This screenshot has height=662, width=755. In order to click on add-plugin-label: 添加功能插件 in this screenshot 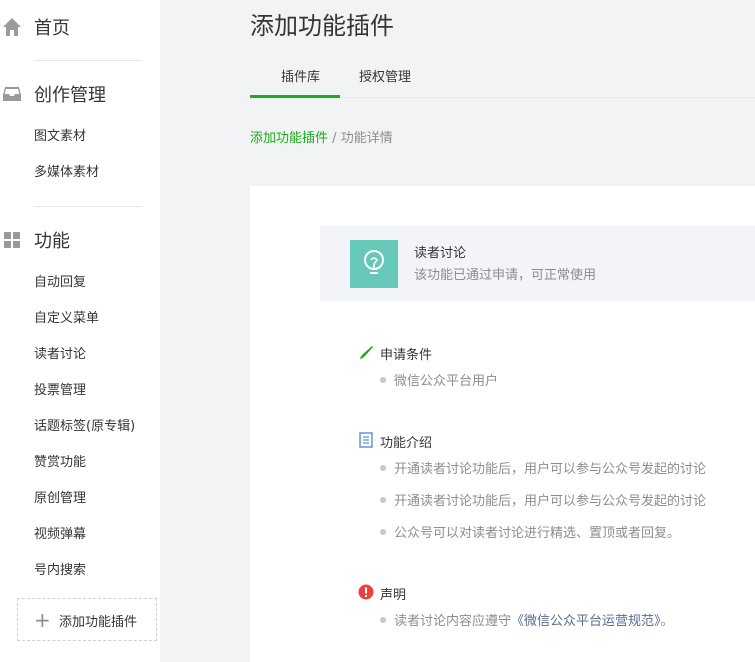, I will do `click(98, 622)`.